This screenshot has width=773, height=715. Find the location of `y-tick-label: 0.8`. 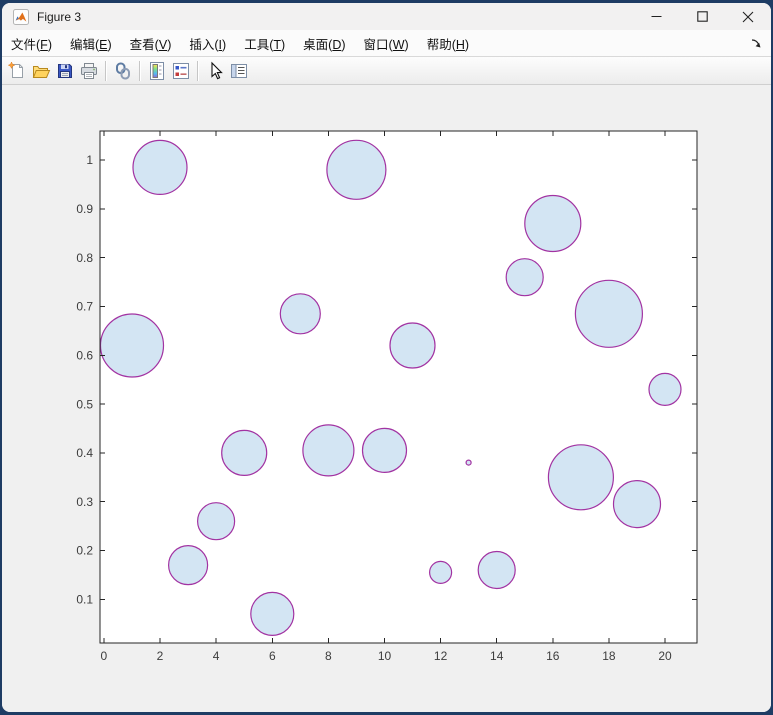

y-tick-label: 0.8 is located at coordinates (84, 258).